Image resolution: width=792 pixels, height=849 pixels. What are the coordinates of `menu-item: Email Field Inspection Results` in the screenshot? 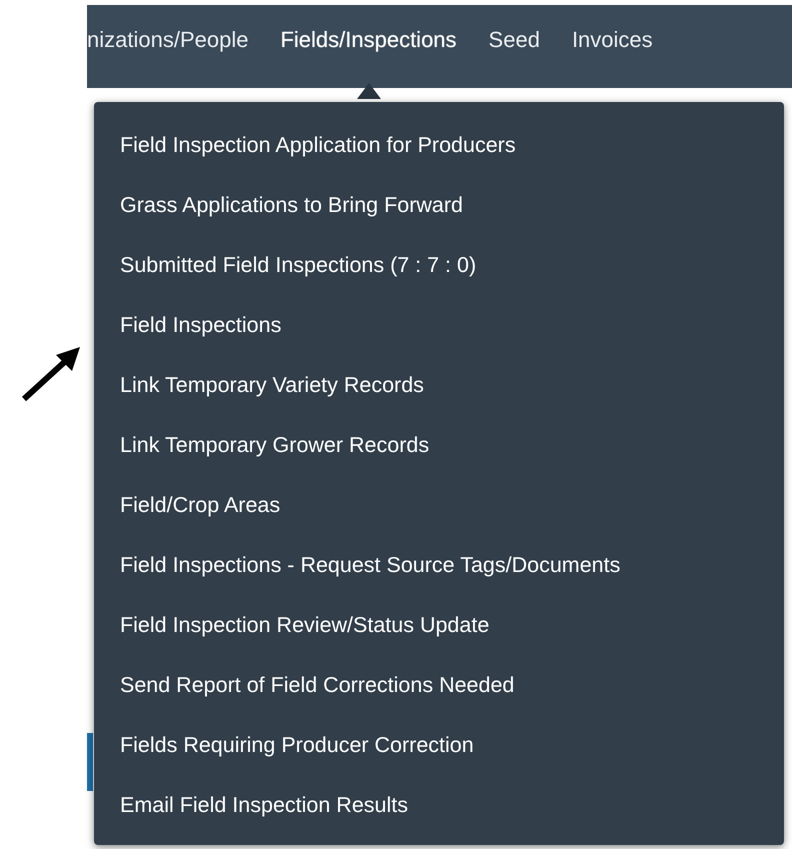 It's located at (255, 805).